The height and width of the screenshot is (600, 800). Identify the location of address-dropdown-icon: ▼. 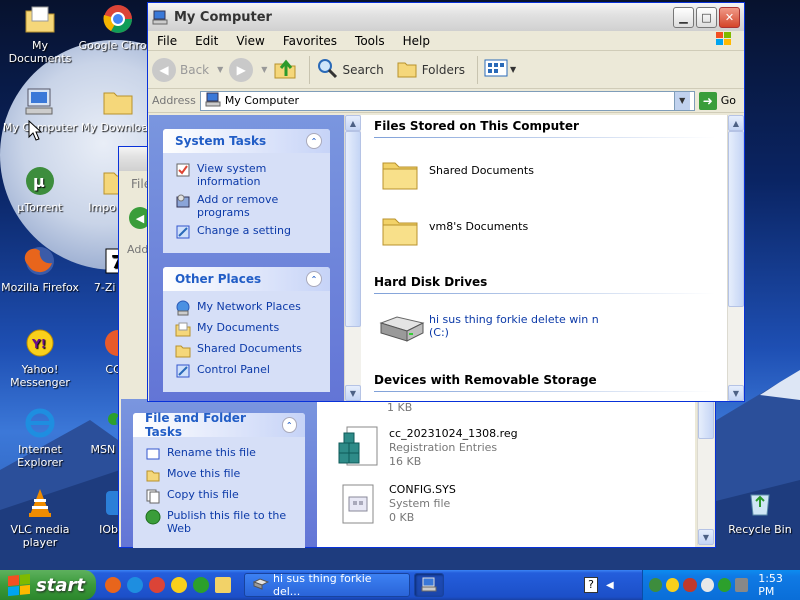
(681, 100).